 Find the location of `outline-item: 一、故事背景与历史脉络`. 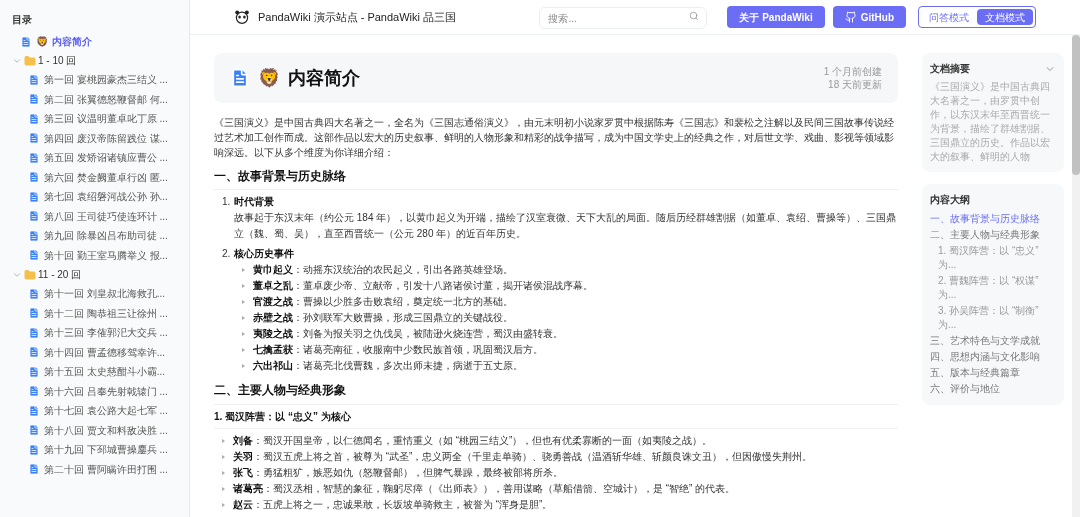

outline-item: 一、故事背景与历史脉络 is located at coordinates (993, 219).